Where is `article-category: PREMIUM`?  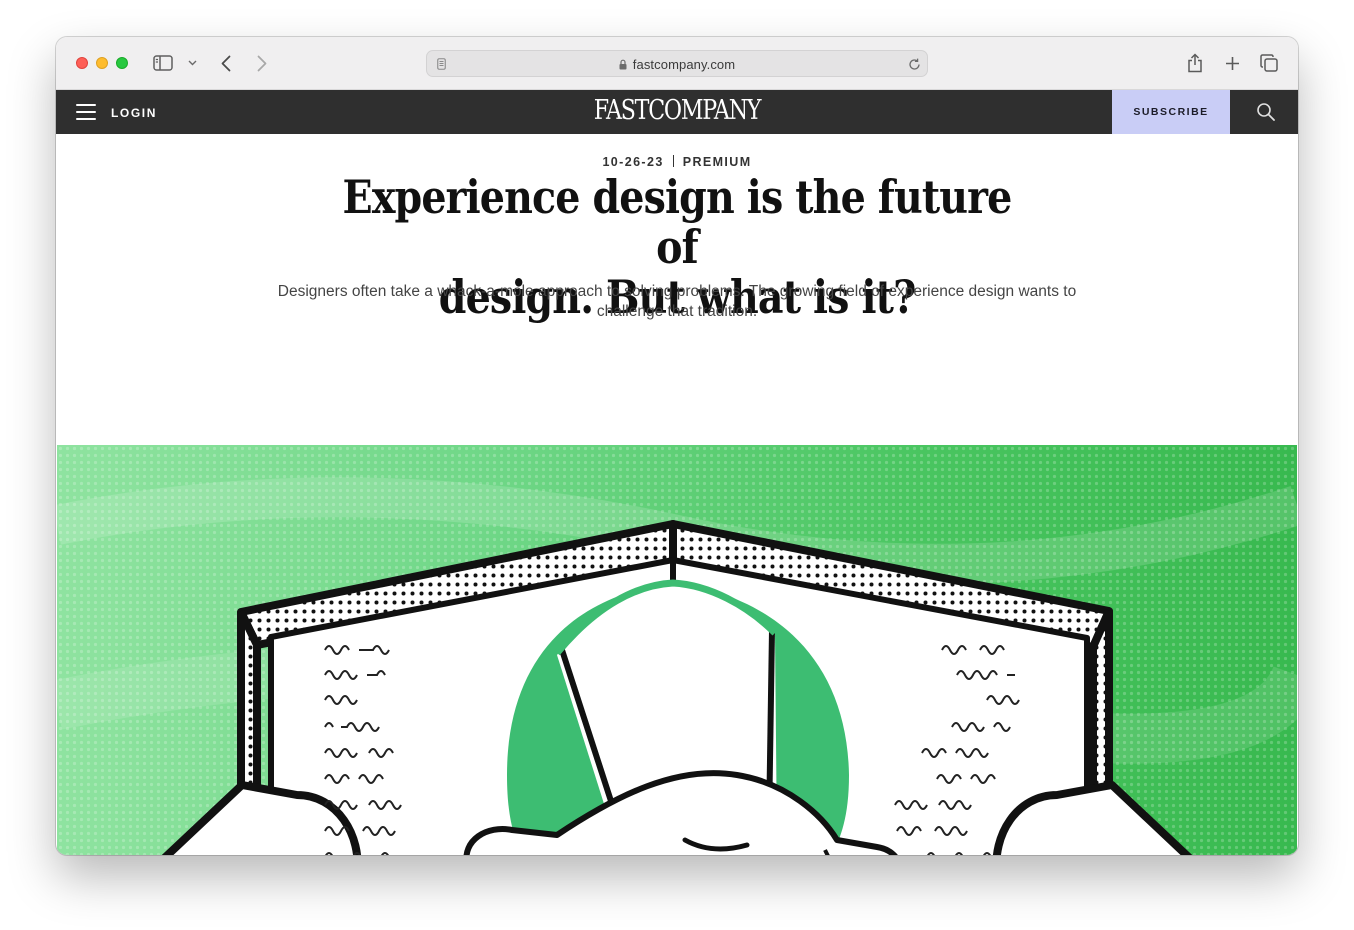 article-category: PREMIUM is located at coordinates (717, 162).